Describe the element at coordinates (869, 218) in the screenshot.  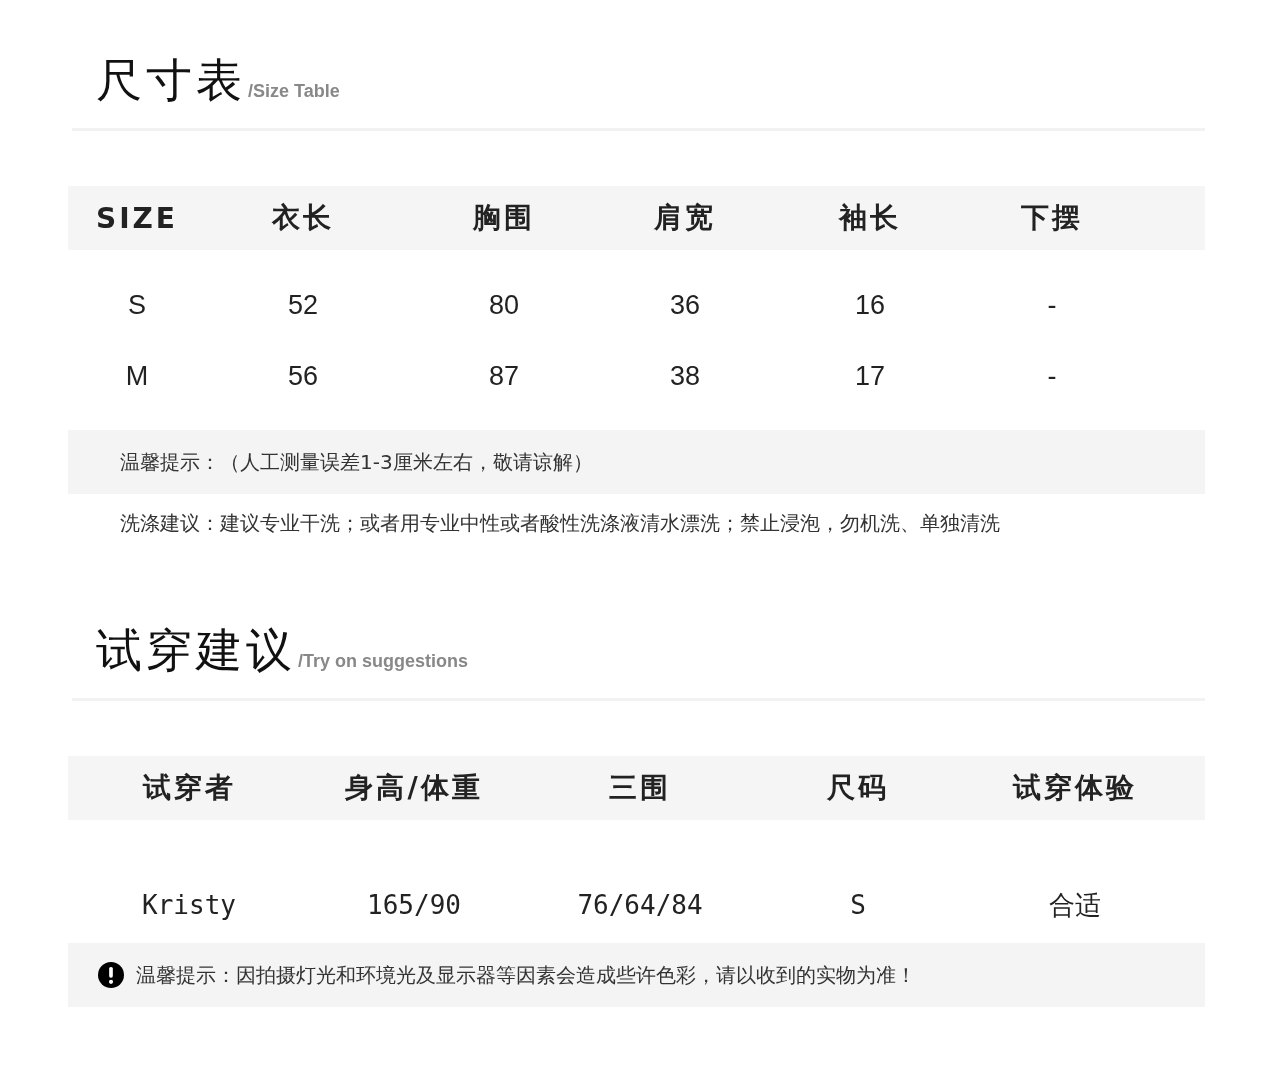
I see `column-header: 袖长` at that location.